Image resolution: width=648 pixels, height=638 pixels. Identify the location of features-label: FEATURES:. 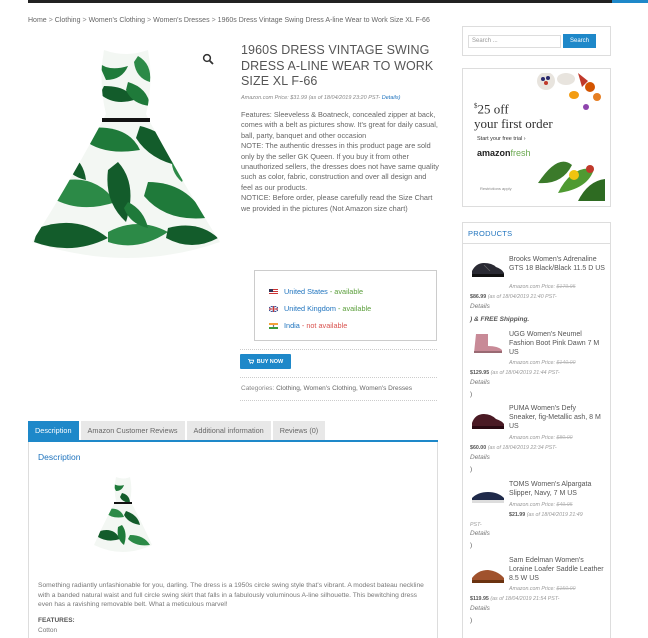
(56, 620).